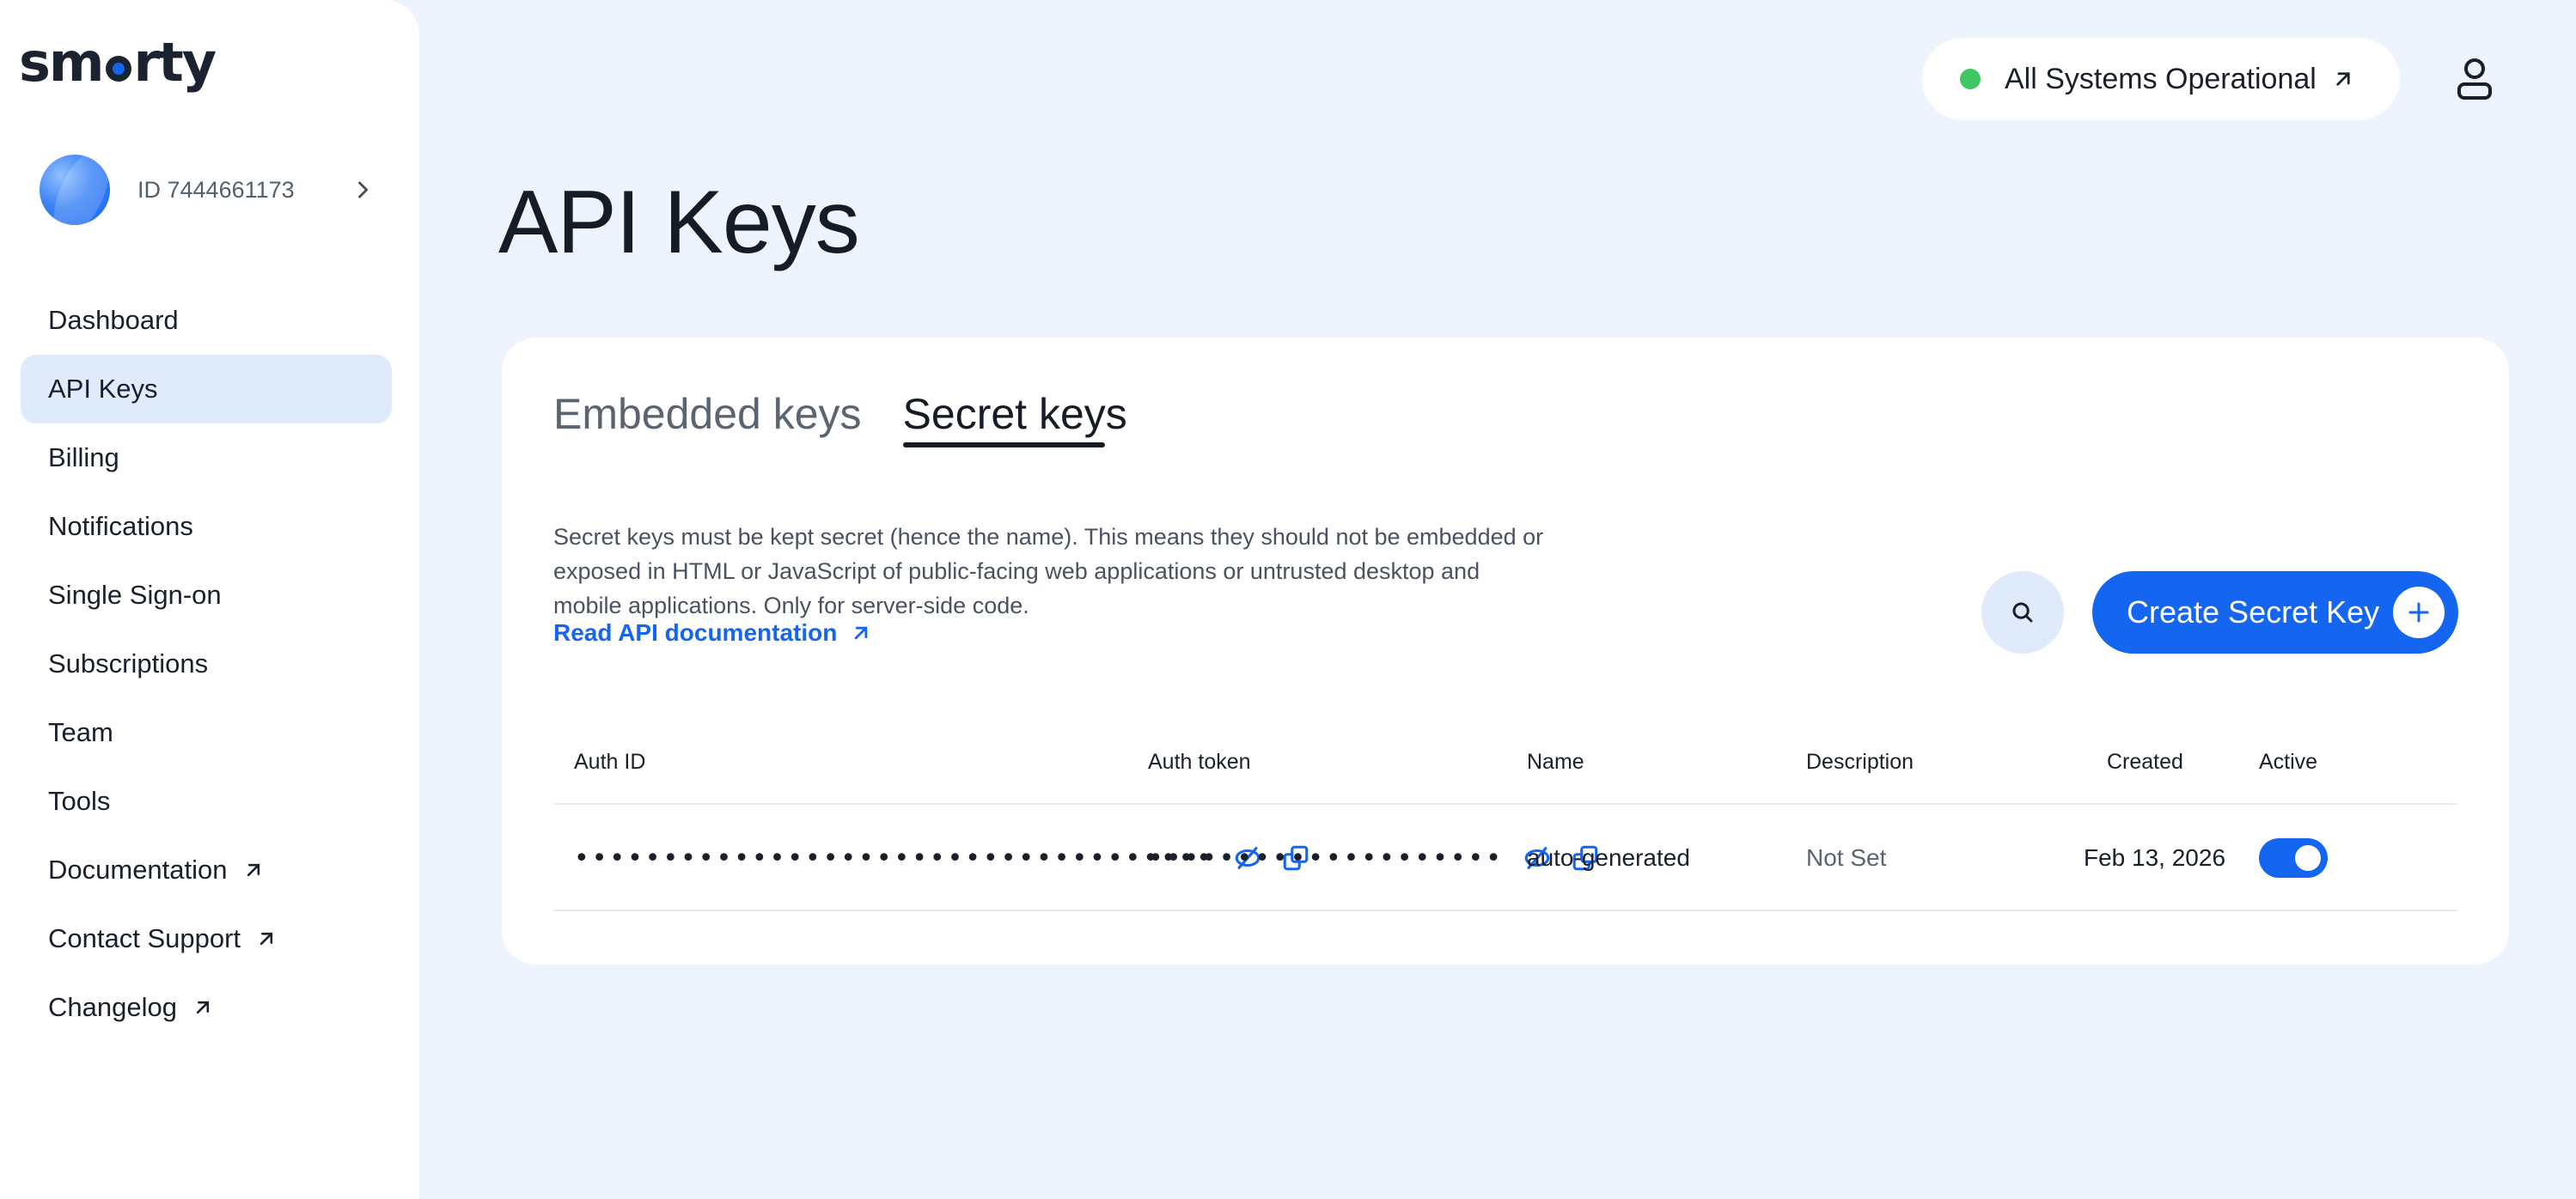 This screenshot has height=1199, width=2576. What do you see at coordinates (695, 632) in the screenshot?
I see `doc-link-label: Read API documentation` at bounding box center [695, 632].